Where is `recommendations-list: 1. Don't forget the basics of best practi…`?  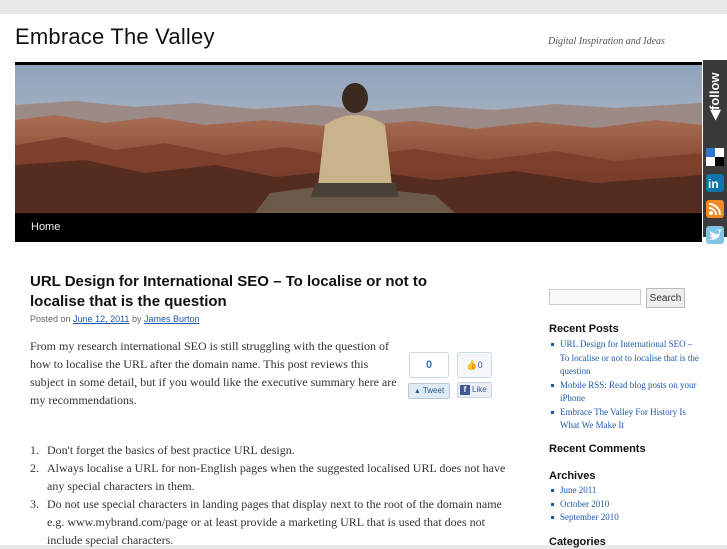 recommendations-list: 1. Don't forget the basics of best practi… is located at coordinates (270, 495).